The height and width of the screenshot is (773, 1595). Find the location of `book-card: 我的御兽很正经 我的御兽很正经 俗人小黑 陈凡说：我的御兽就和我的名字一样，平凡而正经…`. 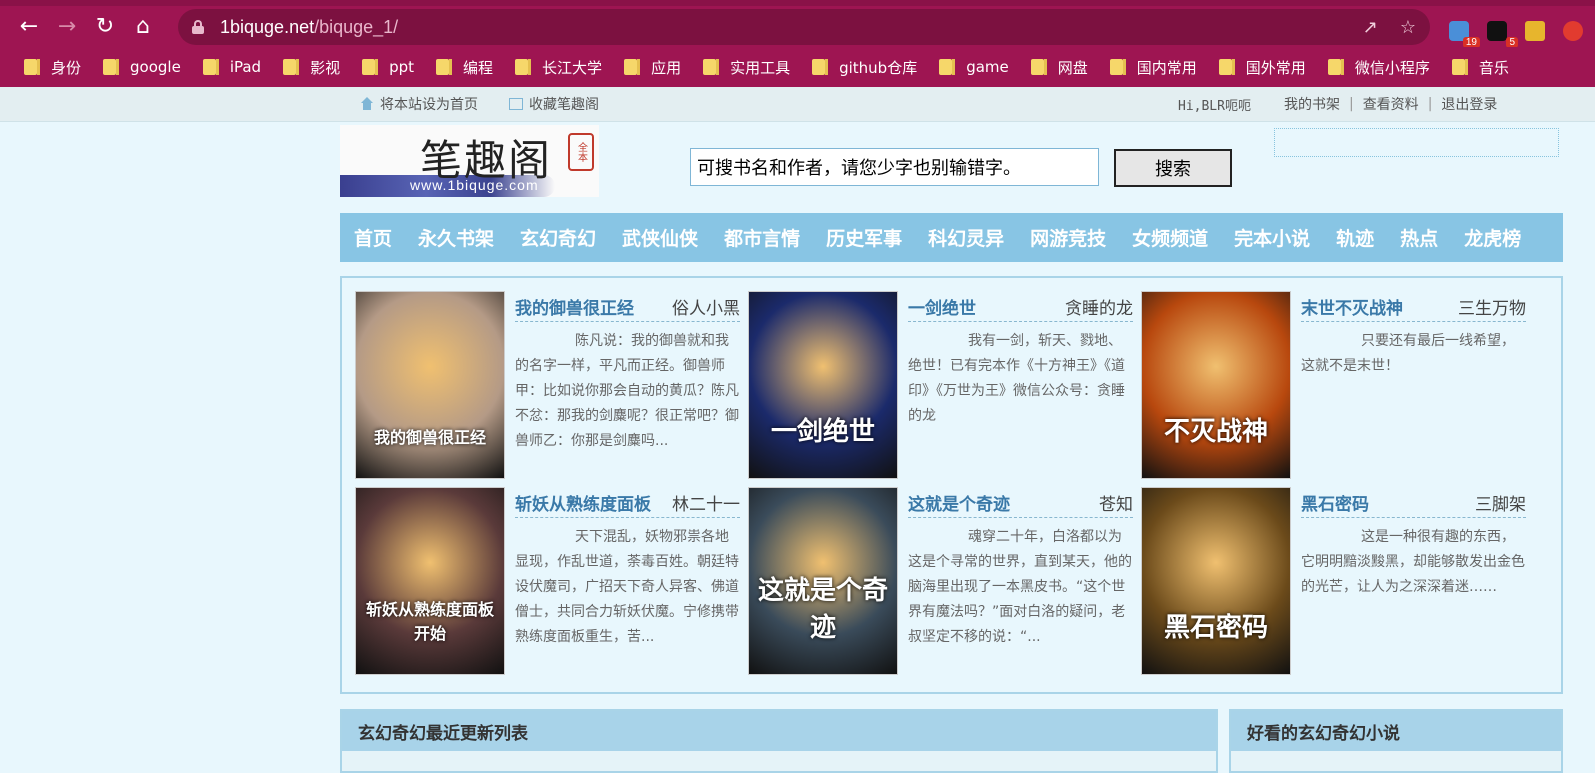

book-card: 我的御兽很正经 我的御兽很正经 俗人小黑 陈凡说：我的御兽就和我的名字一样，平凡而正经… is located at coordinates (547, 386).